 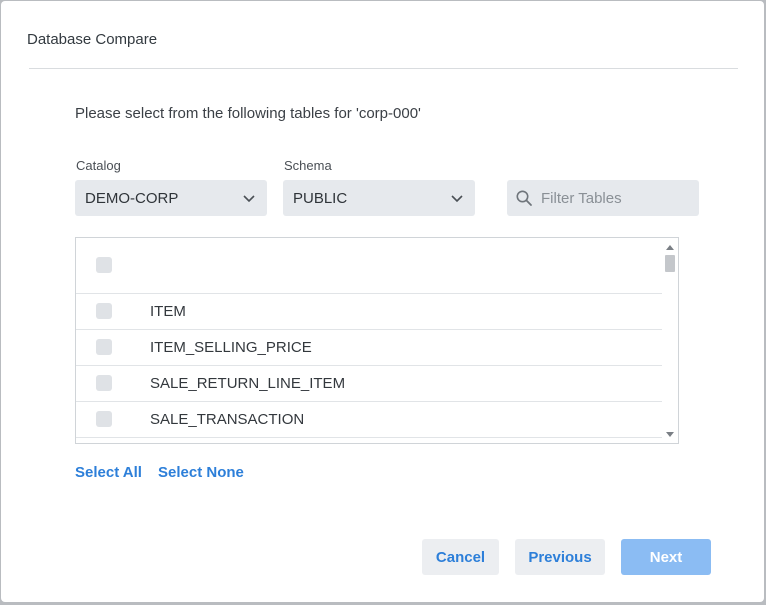 I want to click on vertical-scrollbar, so click(x=670, y=340).